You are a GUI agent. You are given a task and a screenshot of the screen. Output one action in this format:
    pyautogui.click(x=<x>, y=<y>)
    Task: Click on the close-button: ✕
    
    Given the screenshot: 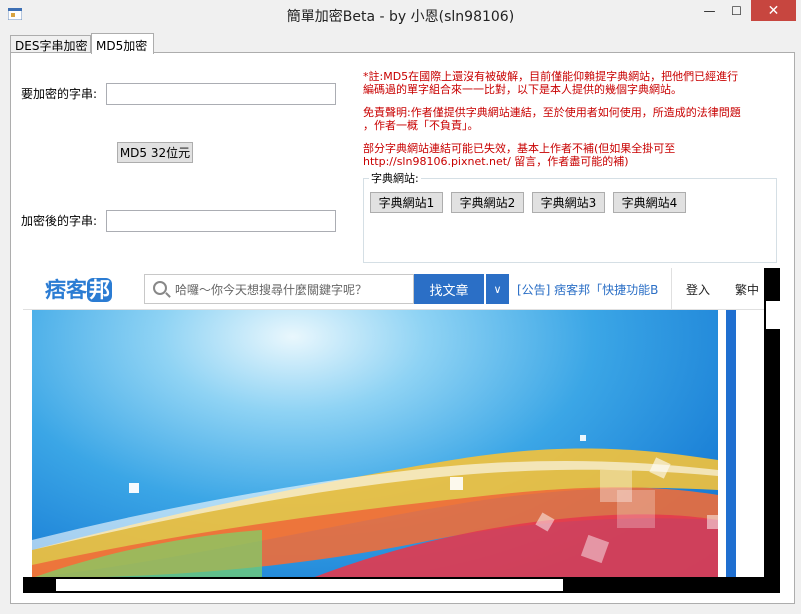 What is the action you would take?
    pyautogui.click(x=773, y=10)
    